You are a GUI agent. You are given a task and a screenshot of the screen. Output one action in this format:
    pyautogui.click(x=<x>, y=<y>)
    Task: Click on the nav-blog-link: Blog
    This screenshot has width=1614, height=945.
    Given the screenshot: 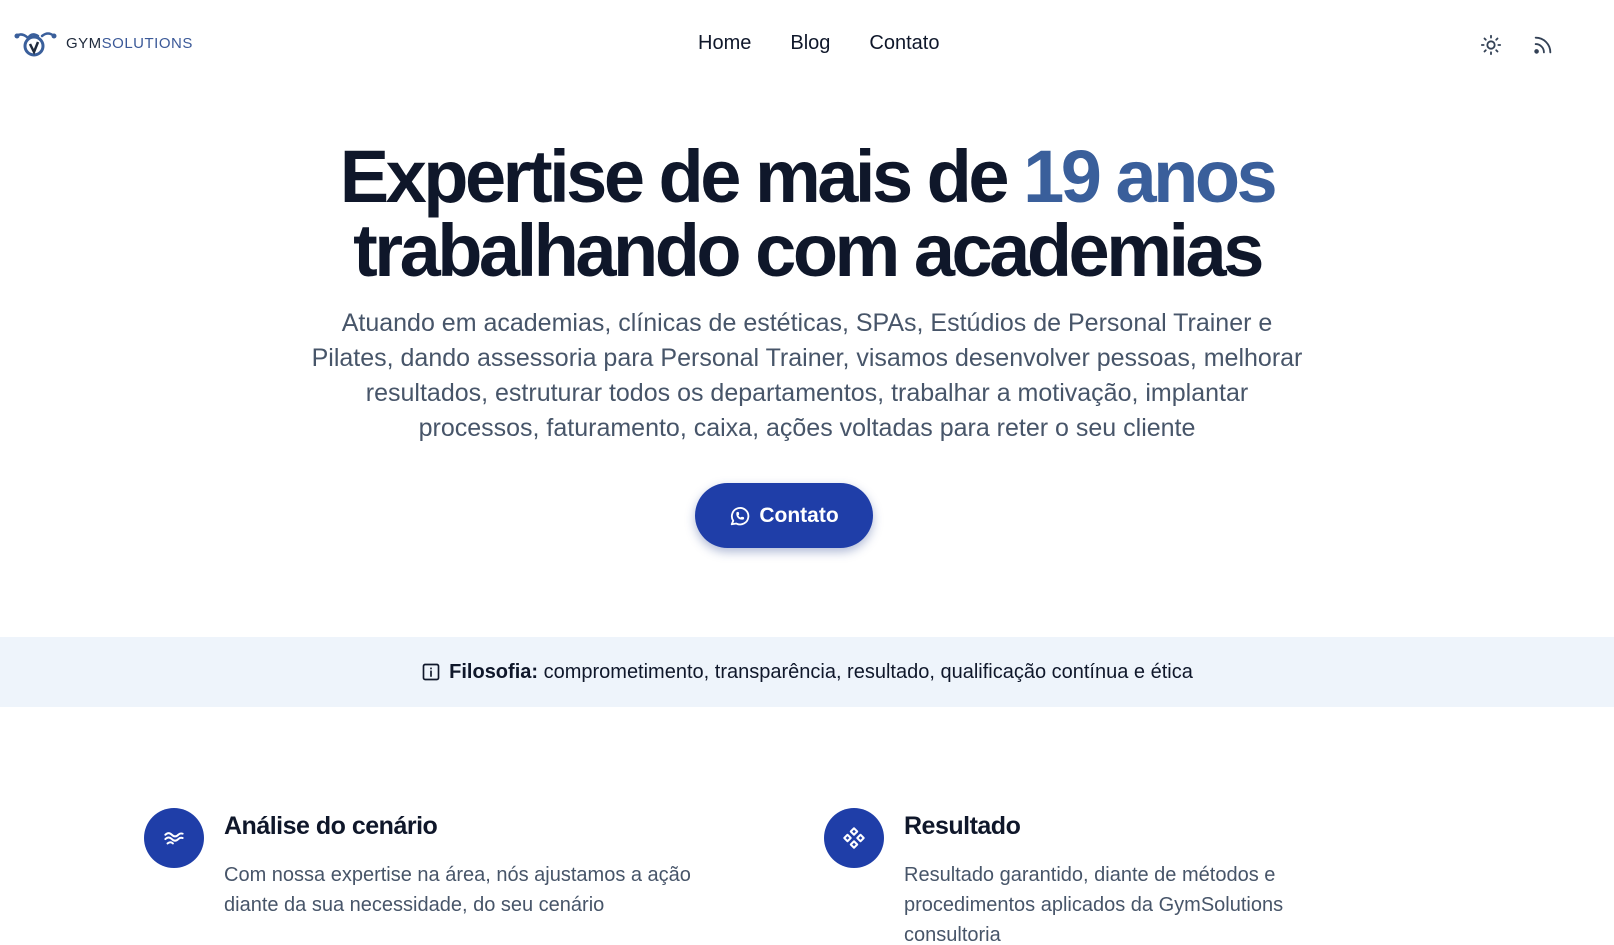 What is the action you would take?
    pyautogui.click(x=810, y=43)
    